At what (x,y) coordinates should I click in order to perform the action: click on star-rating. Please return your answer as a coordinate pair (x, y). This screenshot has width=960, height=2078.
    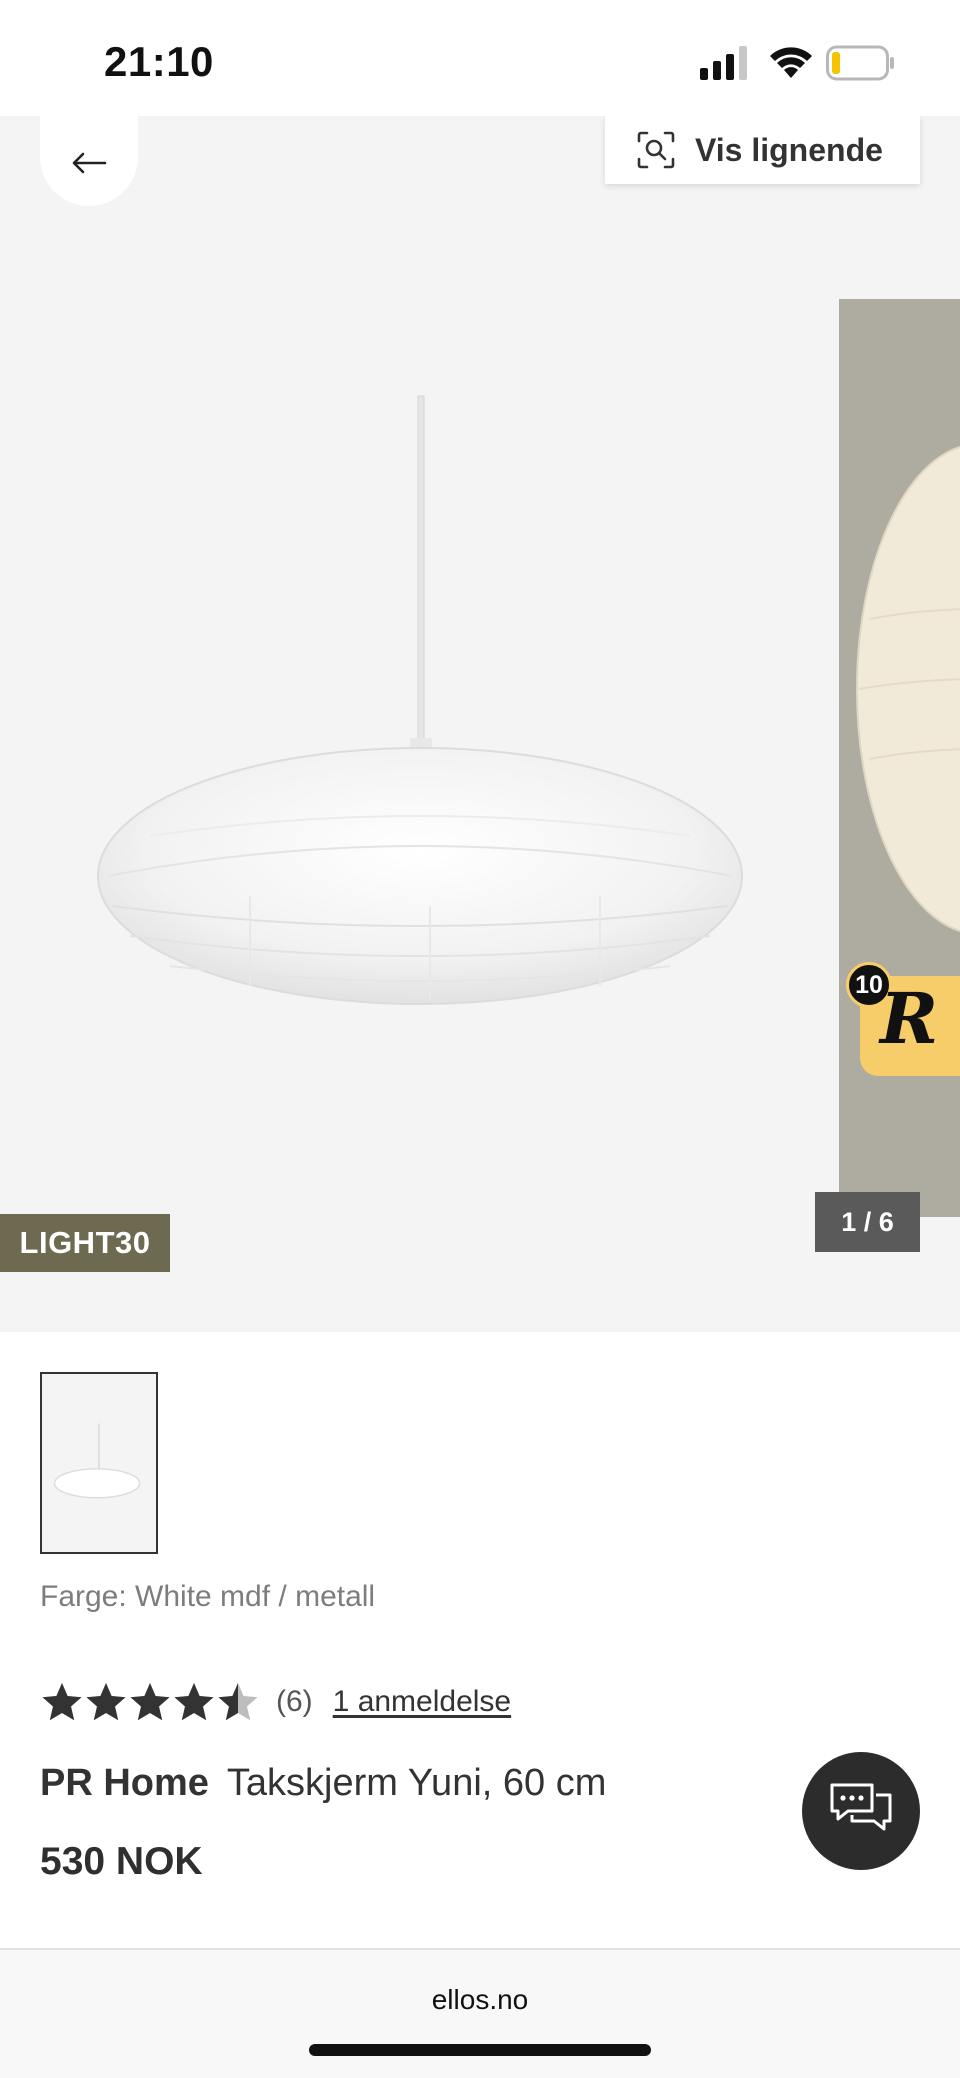
    Looking at the image, I should click on (150, 1702).